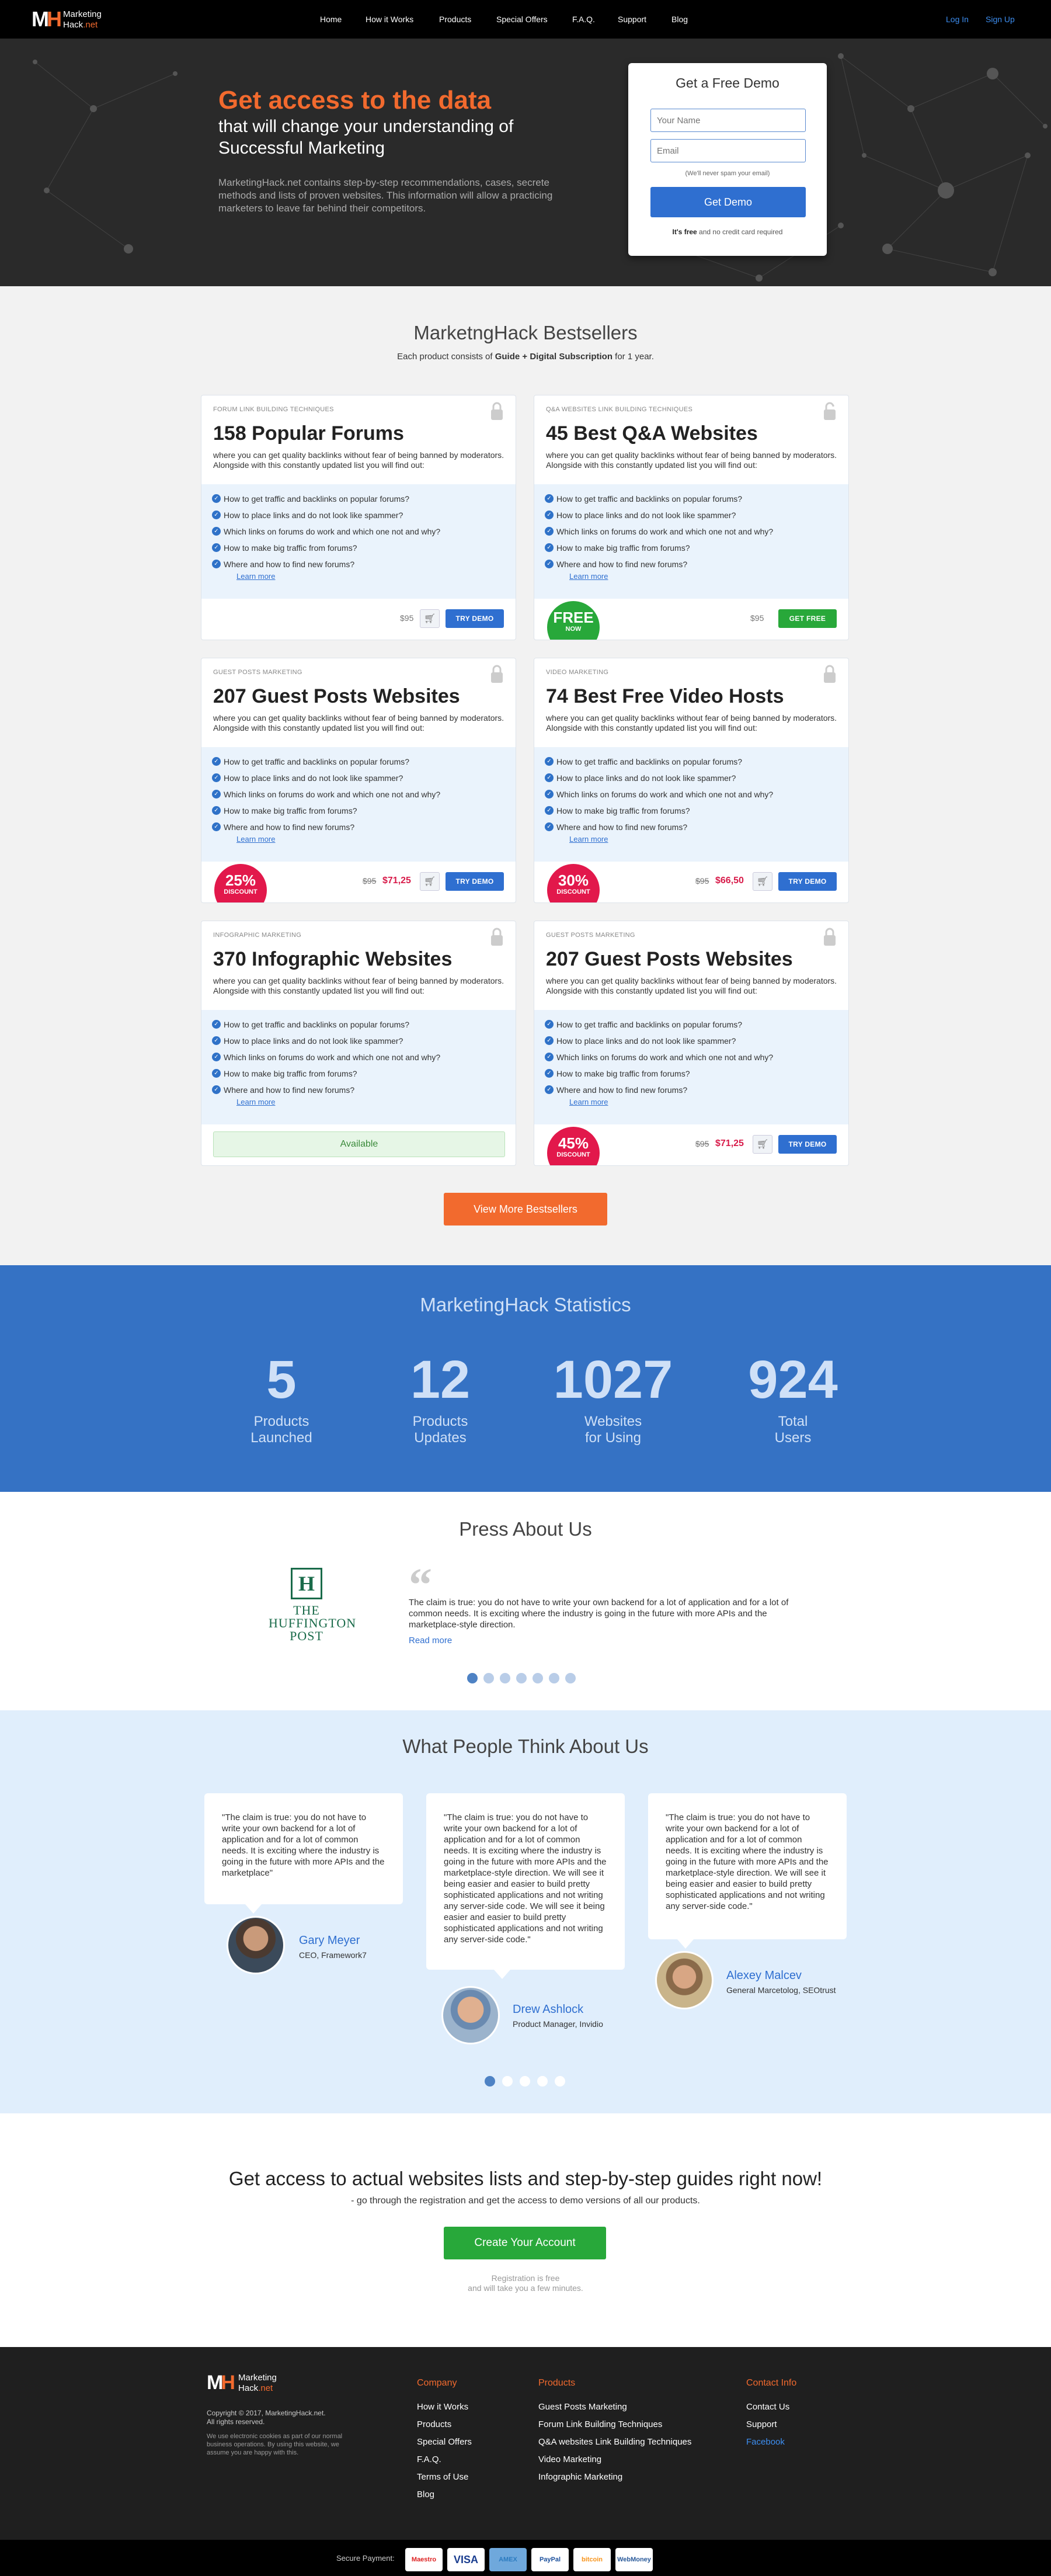 The height and width of the screenshot is (2576, 1051). I want to click on get-free-button: GET FREE, so click(807, 619).